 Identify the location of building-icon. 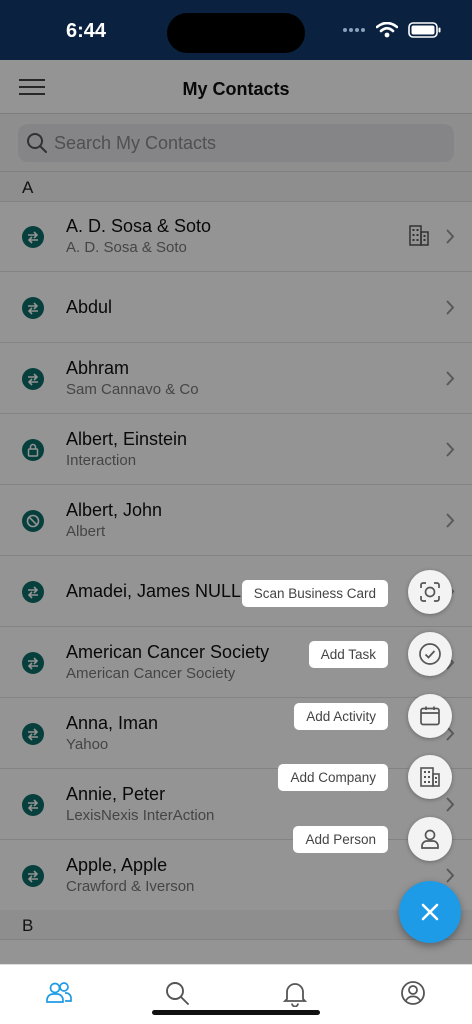
(430, 777).